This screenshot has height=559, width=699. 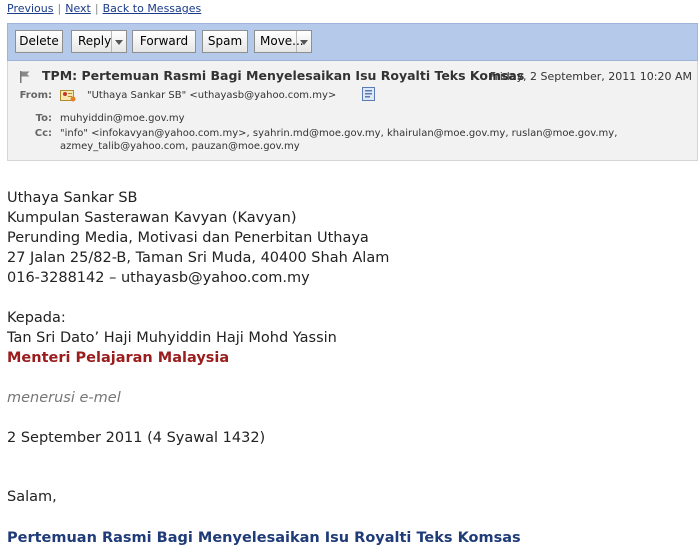 I want to click on message-date: Friday, 2 September, 2011 10:20 AM, so click(x=590, y=76).